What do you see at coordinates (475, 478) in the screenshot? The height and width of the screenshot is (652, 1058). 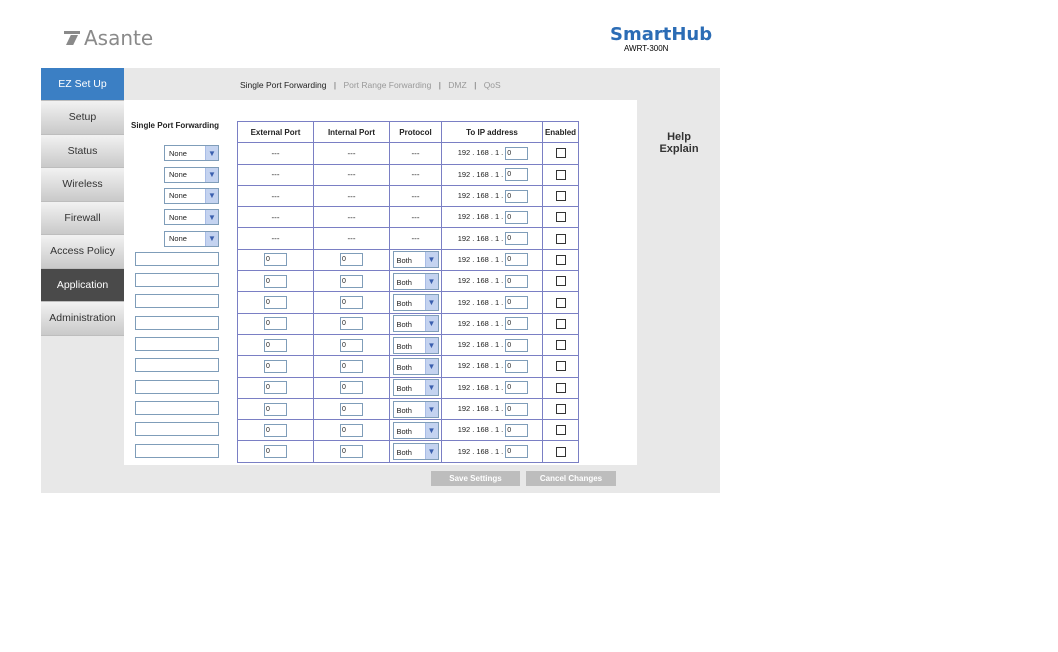 I see `save-settings-button: Save Settings` at bounding box center [475, 478].